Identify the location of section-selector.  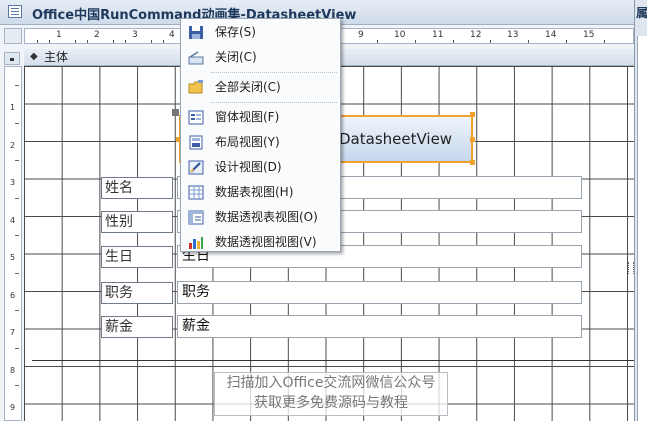
(12, 58).